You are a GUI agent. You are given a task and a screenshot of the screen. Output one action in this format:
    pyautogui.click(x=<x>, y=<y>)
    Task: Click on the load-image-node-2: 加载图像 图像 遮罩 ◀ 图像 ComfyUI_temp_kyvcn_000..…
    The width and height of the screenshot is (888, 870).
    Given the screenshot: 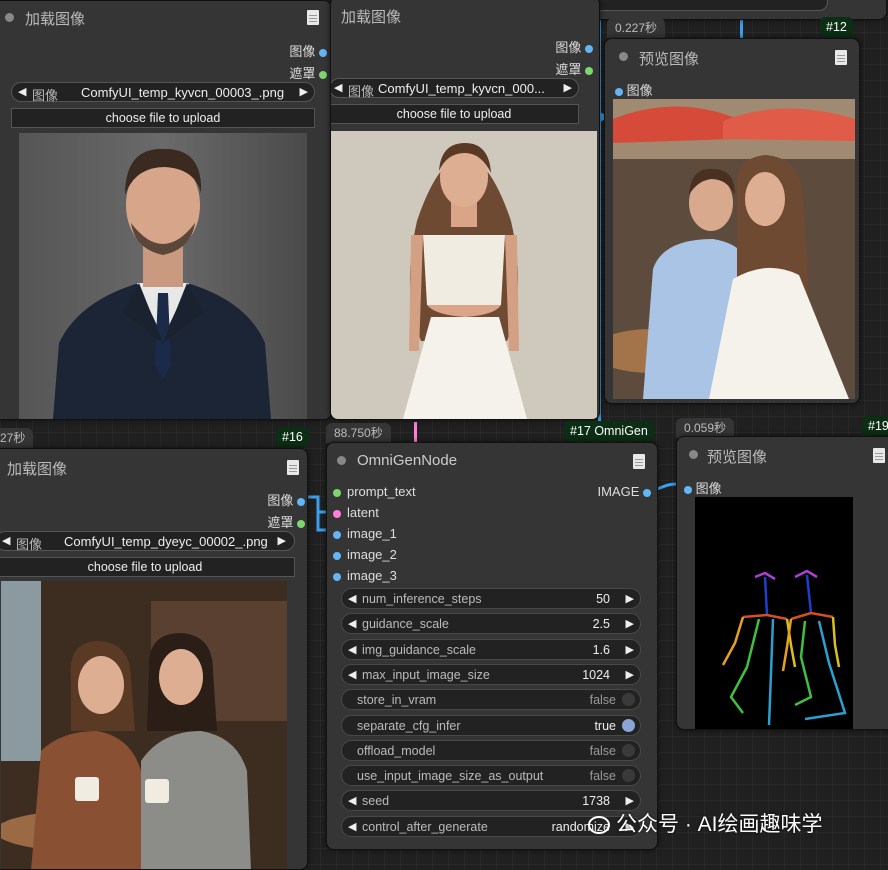 What is the action you would take?
    pyautogui.click(x=465, y=210)
    